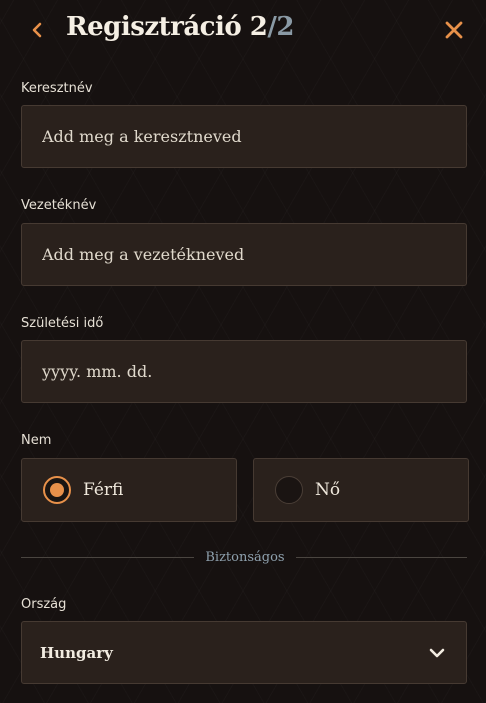 The width and height of the screenshot is (486, 703). I want to click on divider-line-left, so click(107, 557).